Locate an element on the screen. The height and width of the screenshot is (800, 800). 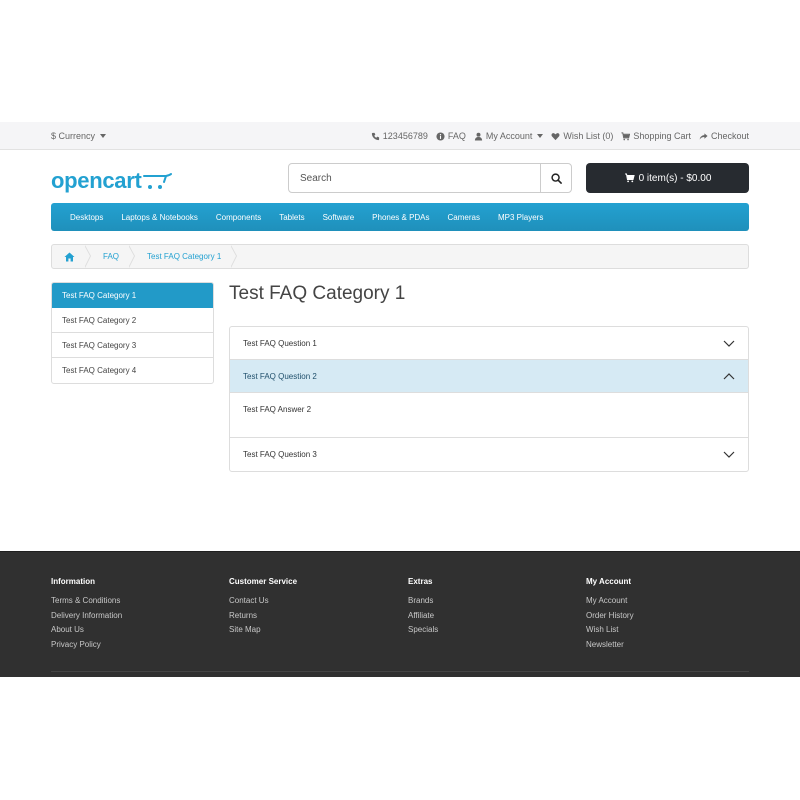
menu-item-mp3-players: MP3 Players is located at coordinates (520, 217).